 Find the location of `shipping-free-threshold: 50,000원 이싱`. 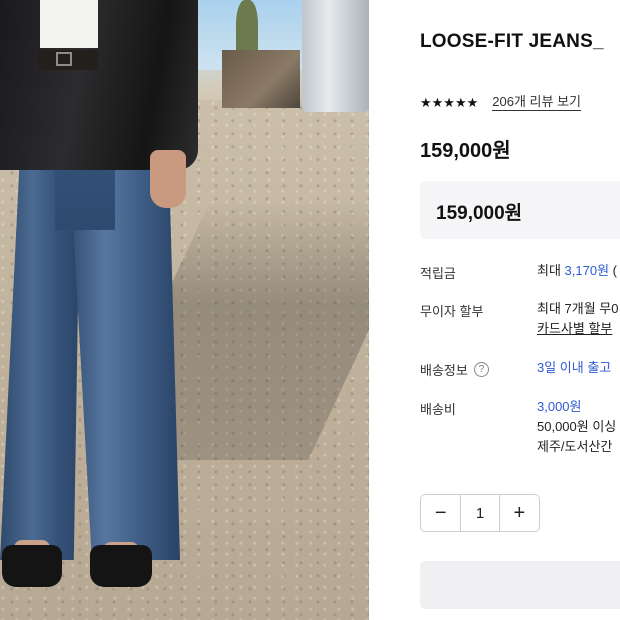

shipping-free-threshold: 50,000원 이싱 is located at coordinates (577, 426).